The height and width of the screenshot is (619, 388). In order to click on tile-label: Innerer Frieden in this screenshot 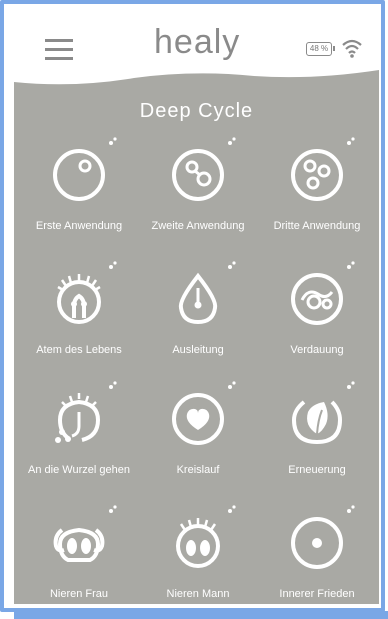, I will do `click(317, 594)`.